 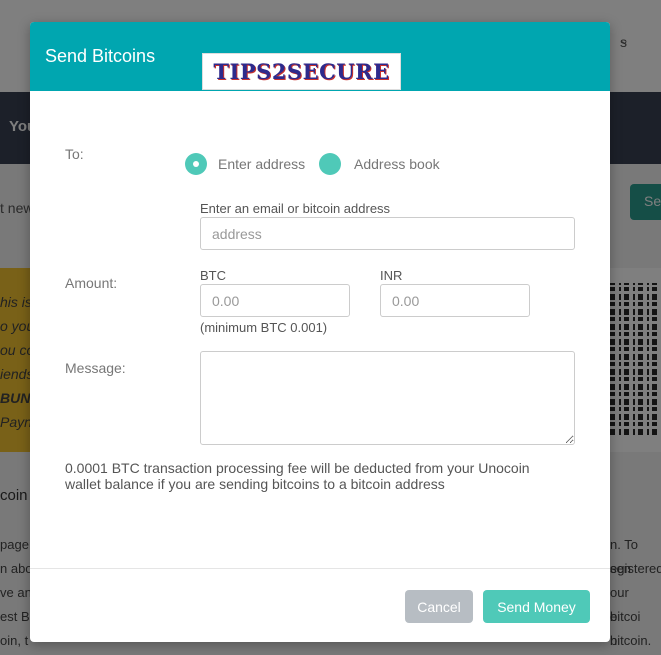 I want to click on radio-address-book, so click(x=330, y=164).